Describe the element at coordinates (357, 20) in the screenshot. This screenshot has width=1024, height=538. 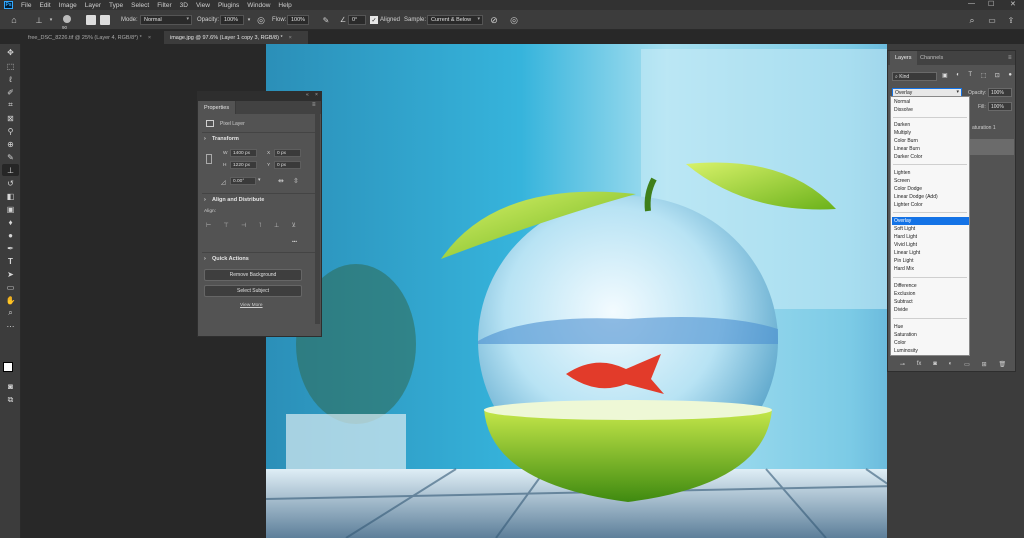
I see `angle-field: 0°` at that location.